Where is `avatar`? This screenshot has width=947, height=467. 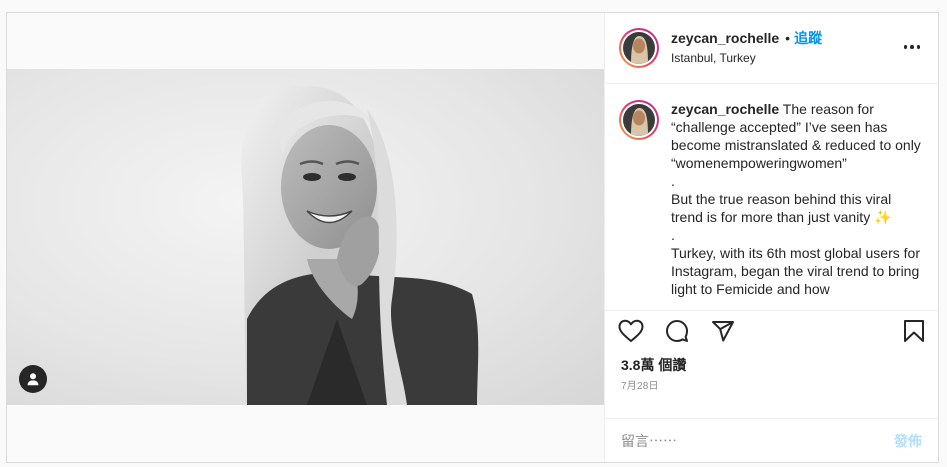
avatar is located at coordinates (639, 48).